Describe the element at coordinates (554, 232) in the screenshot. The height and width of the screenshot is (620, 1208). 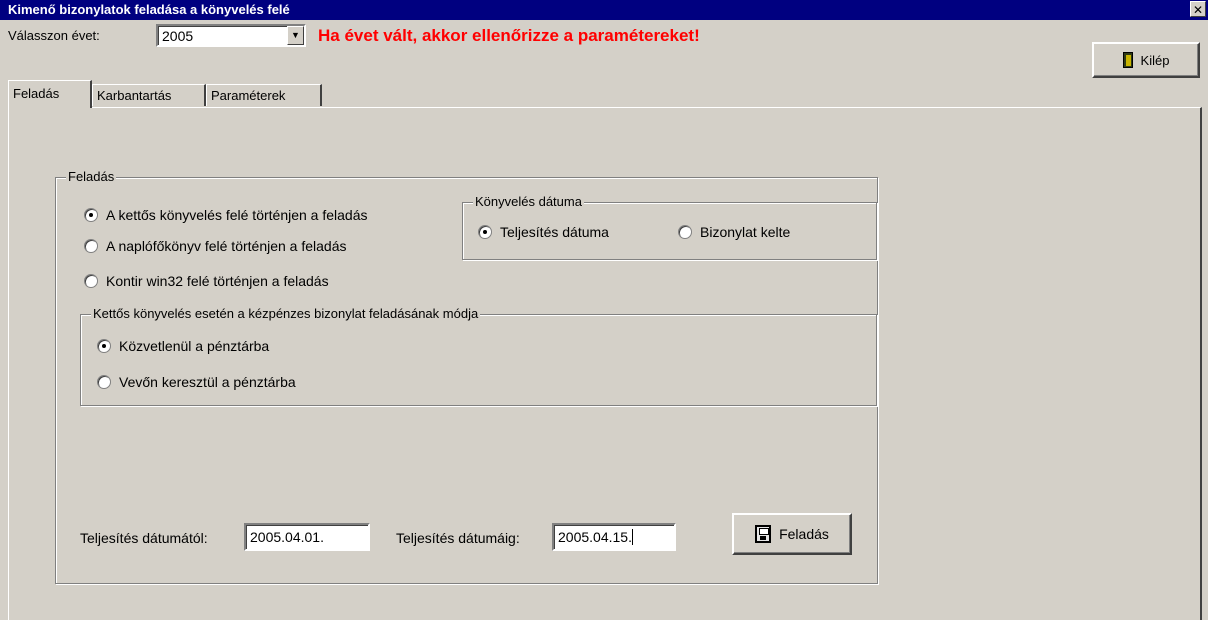
I see `radio-label: Teljesítés dátuma` at that location.